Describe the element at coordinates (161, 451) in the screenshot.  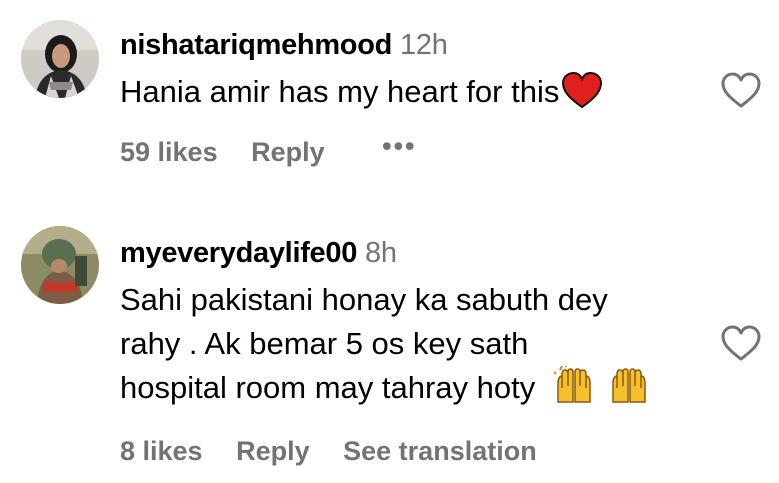
I see `likes-count: 8 likes` at that location.